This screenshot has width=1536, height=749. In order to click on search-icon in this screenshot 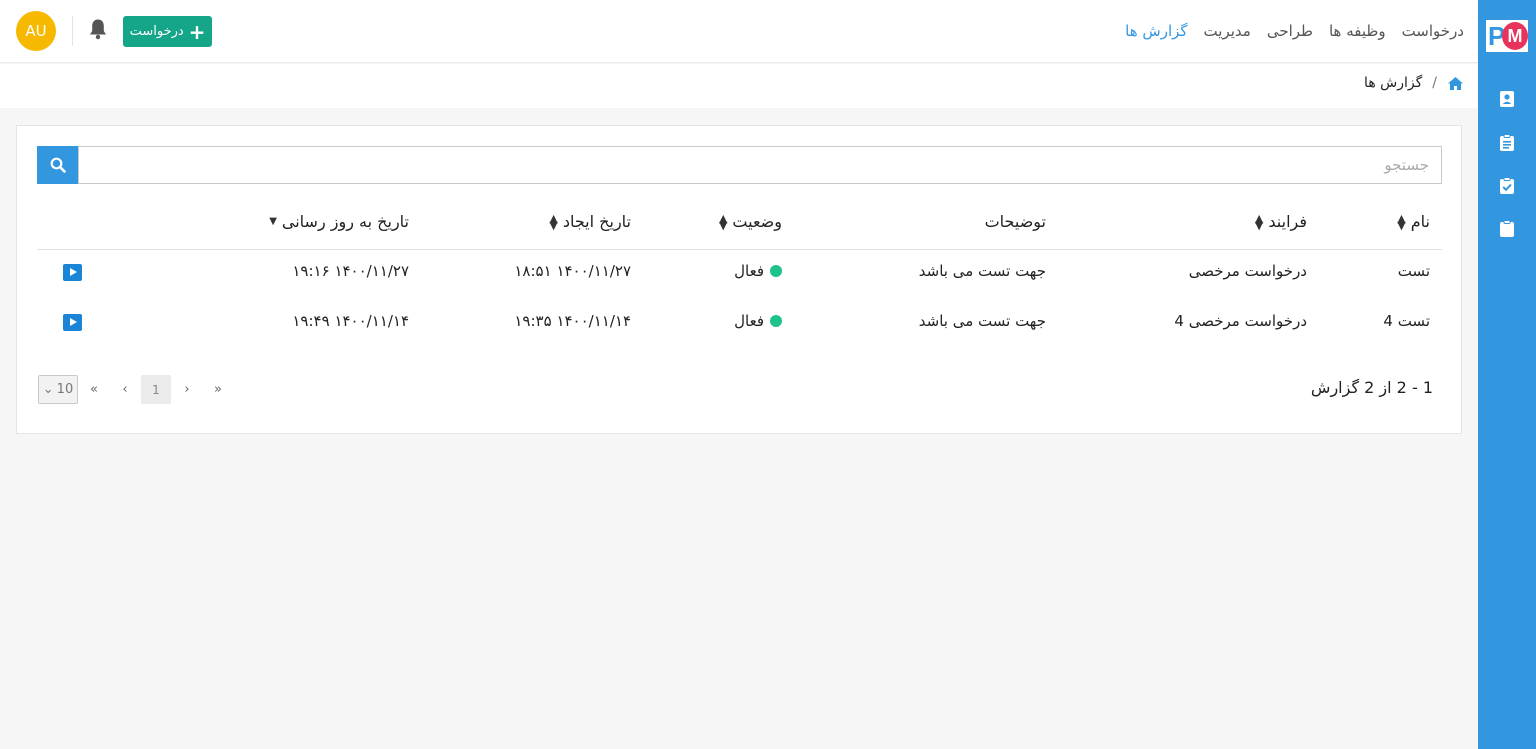, I will do `click(58, 165)`.